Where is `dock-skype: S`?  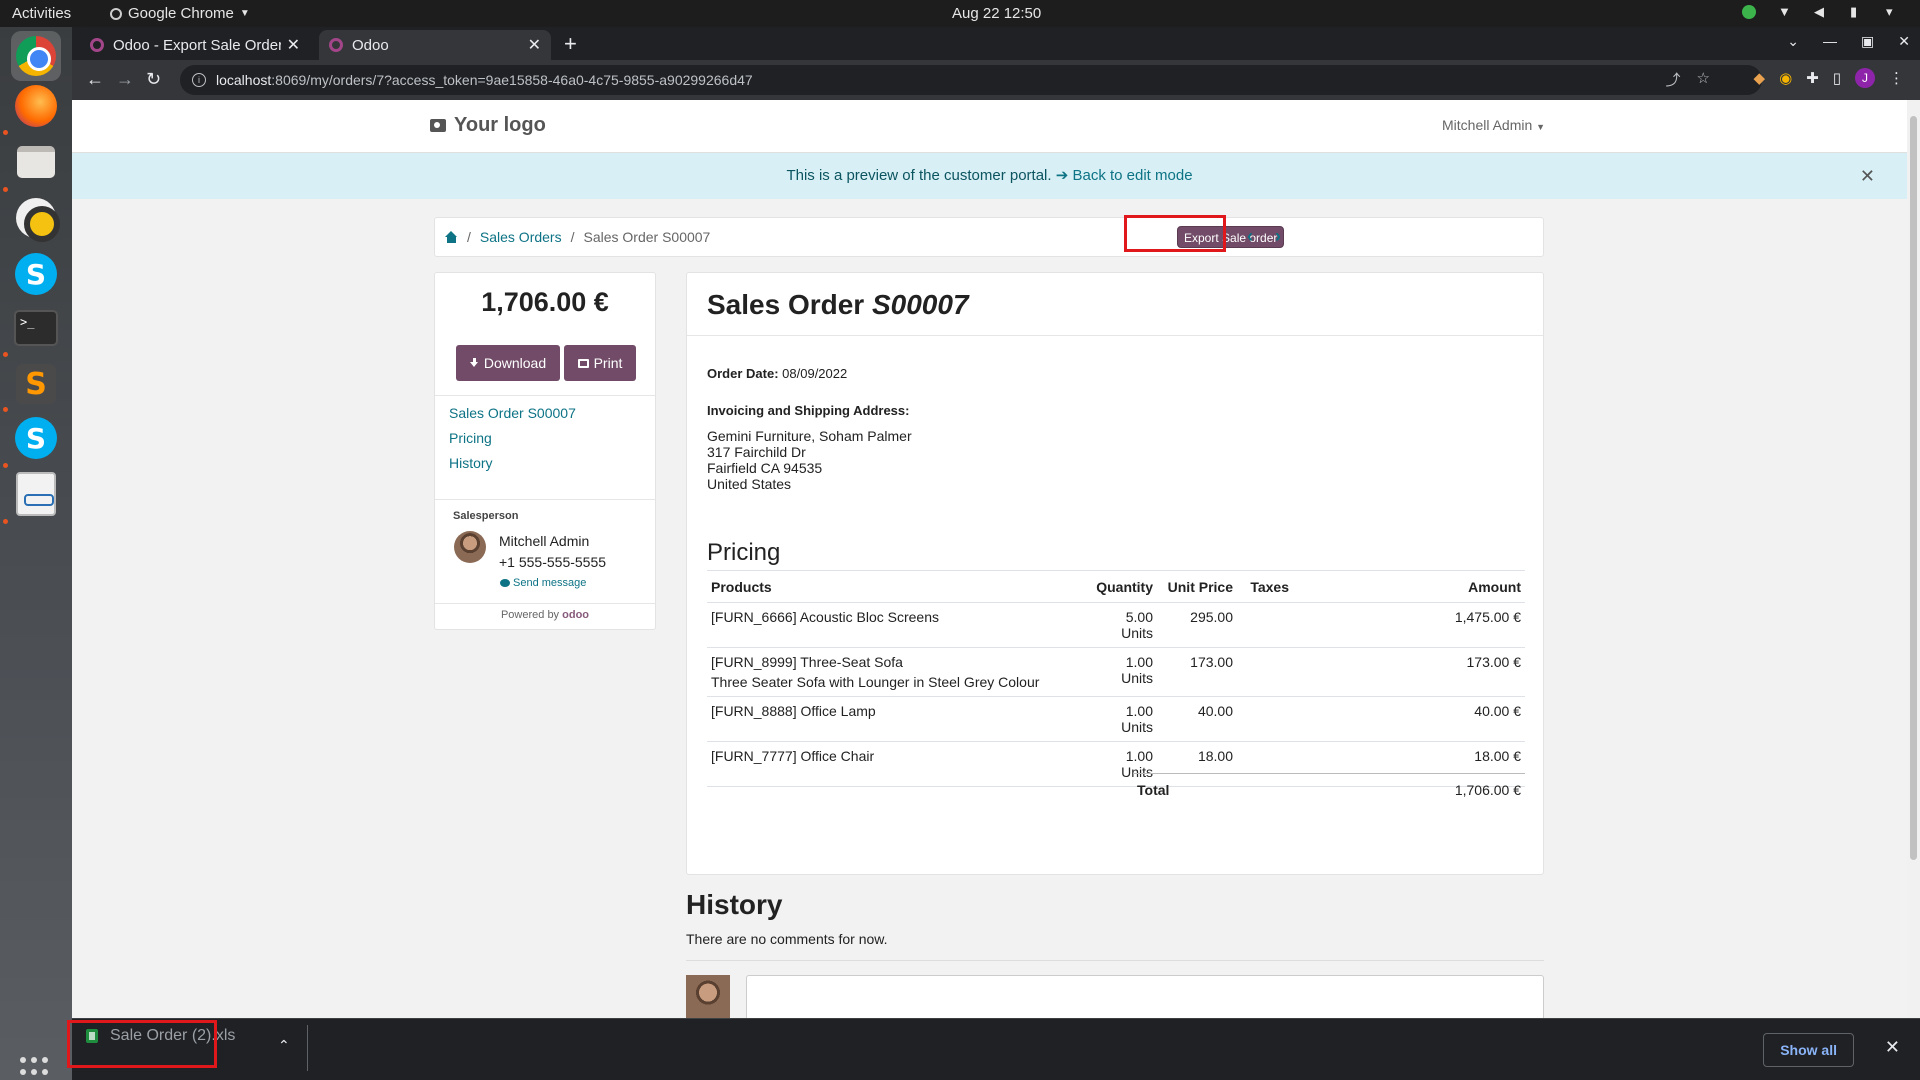 dock-skype: S is located at coordinates (36, 274).